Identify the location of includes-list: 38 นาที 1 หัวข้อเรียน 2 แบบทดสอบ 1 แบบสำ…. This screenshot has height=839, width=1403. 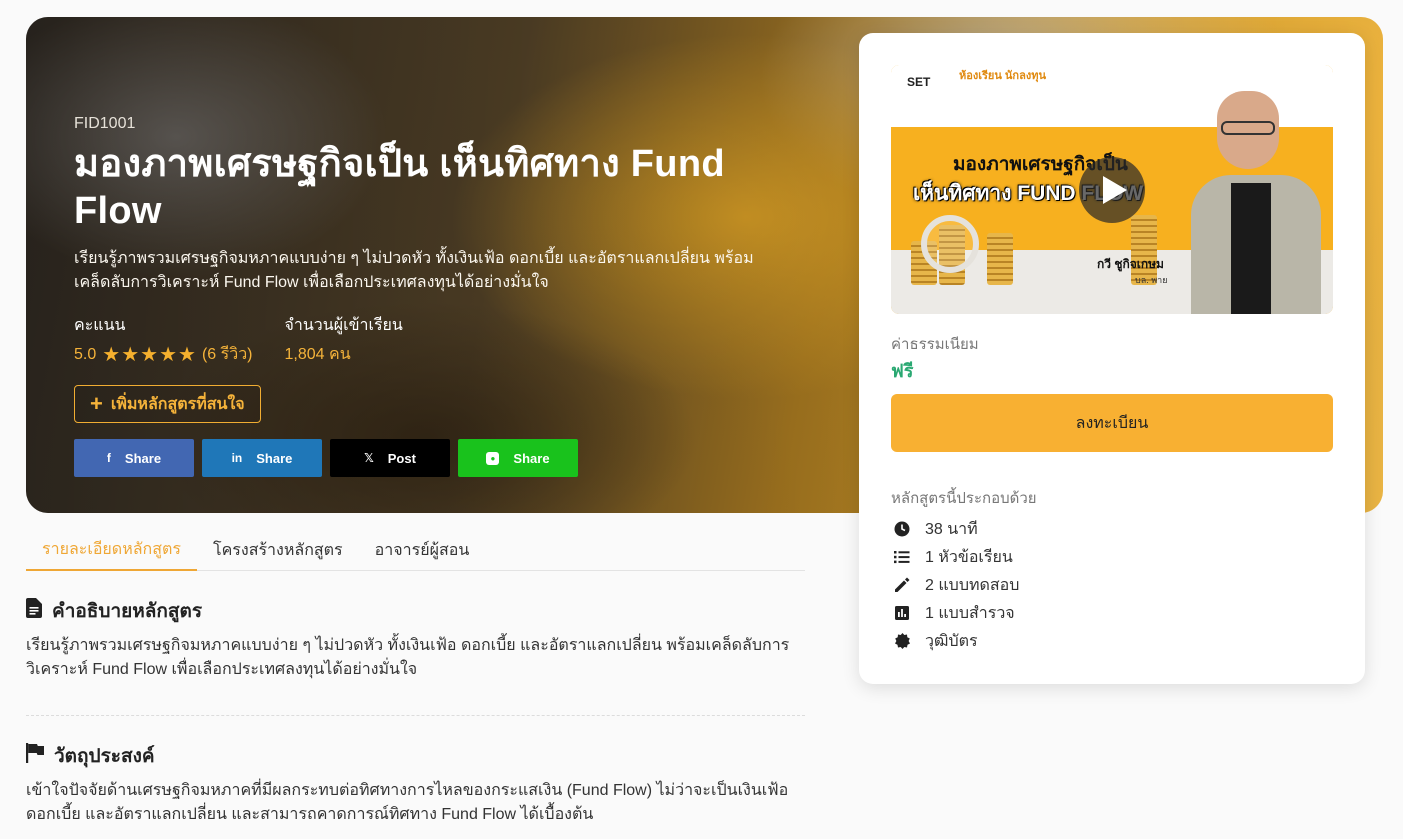
(956, 585).